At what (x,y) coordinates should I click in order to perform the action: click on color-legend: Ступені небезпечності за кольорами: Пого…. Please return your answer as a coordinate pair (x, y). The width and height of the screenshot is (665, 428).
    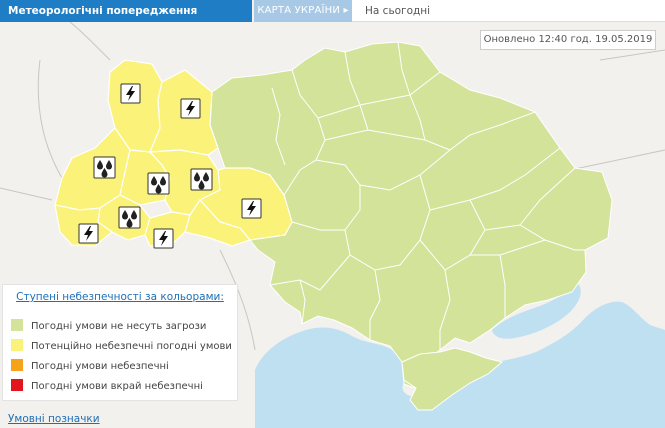
    Looking at the image, I should click on (120, 342).